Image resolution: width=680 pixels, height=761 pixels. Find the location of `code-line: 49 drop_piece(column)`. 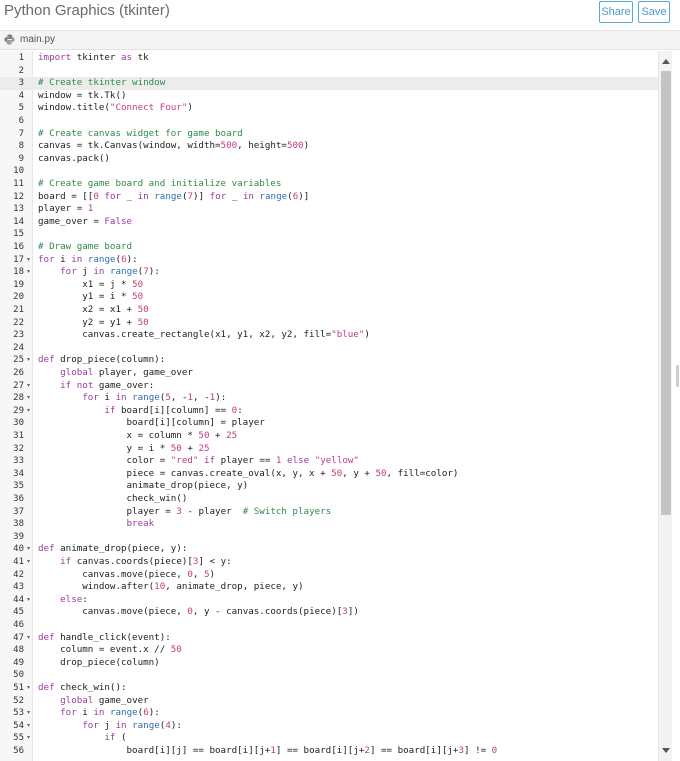

code-line: 49 drop_piece(column) is located at coordinates (330, 663).